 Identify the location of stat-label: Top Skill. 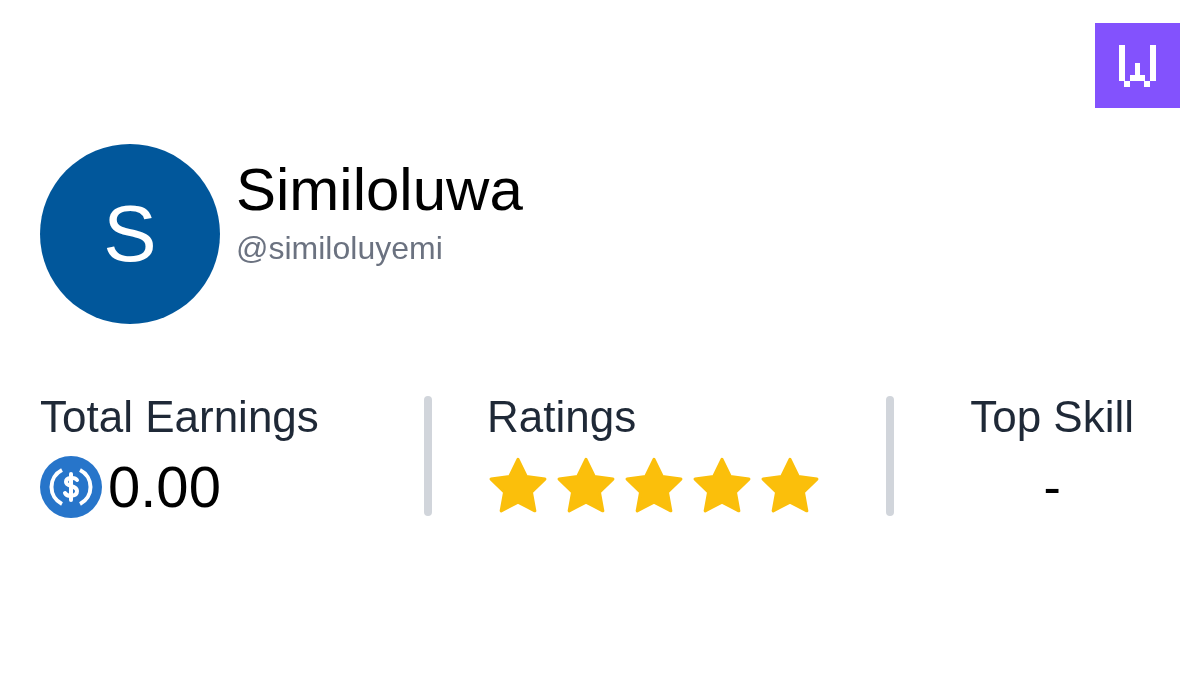
(1052, 417).